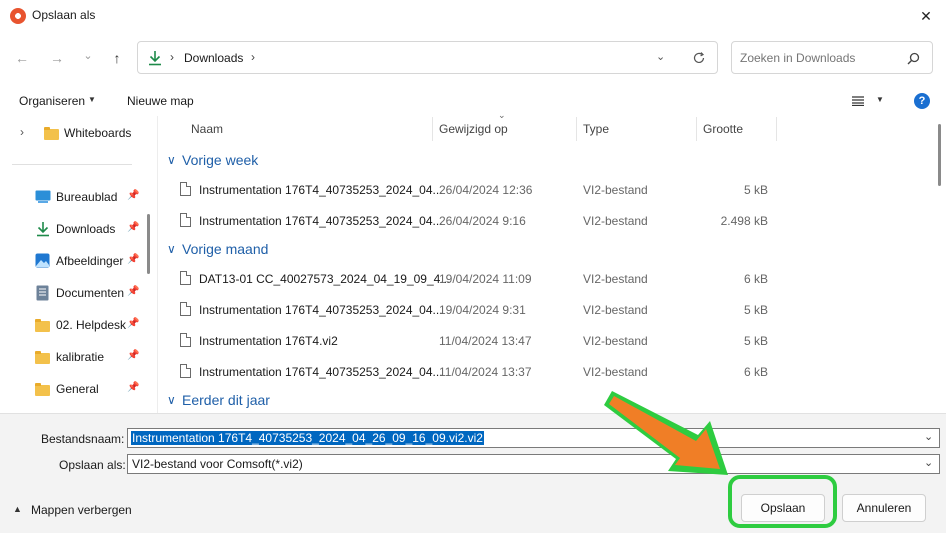  What do you see at coordinates (268, 341) in the screenshot?
I see `file-name: Instrumentation 176T4.vi2` at bounding box center [268, 341].